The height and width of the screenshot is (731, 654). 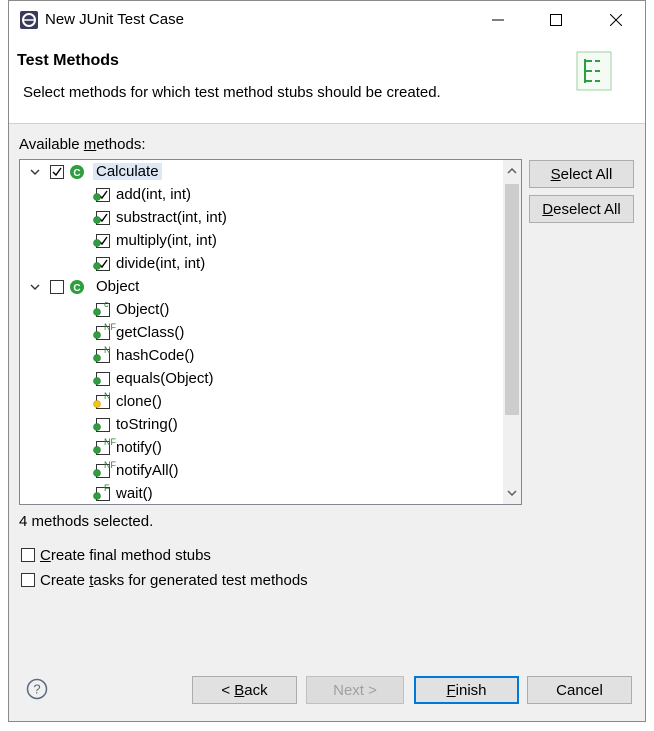 I want to click on tree-node-label: multiply(int, int), so click(x=166, y=240).